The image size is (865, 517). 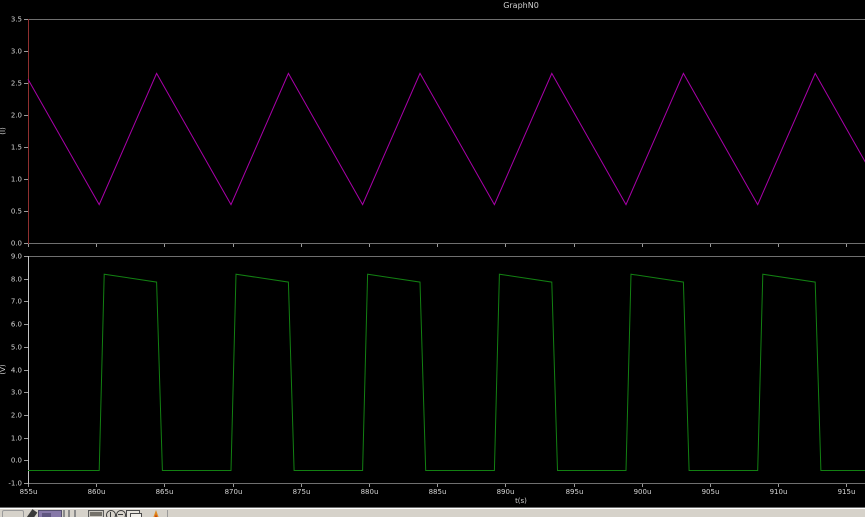 What do you see at coordinates (16, 257) in the screenshot?
I see `y-tick-label: 9.0` at bounding box center [16, 257].